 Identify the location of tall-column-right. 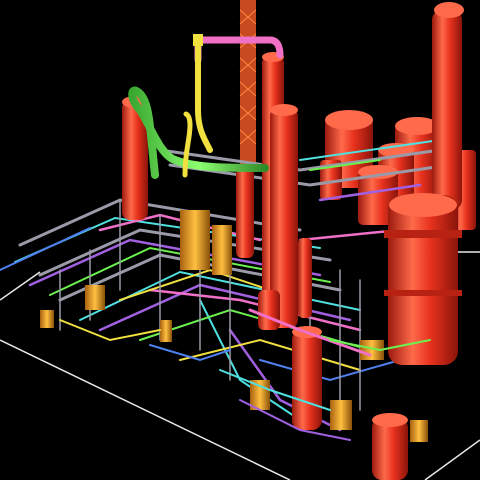
(448, 106).